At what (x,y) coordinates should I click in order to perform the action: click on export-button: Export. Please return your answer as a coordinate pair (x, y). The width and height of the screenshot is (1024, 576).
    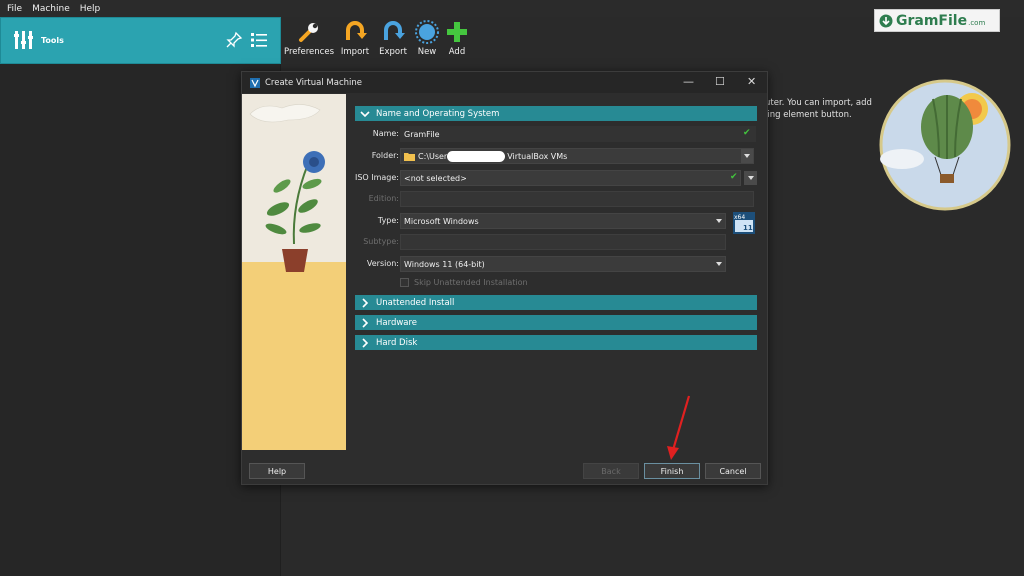
    Looking at the image, I should click on (393, 42).